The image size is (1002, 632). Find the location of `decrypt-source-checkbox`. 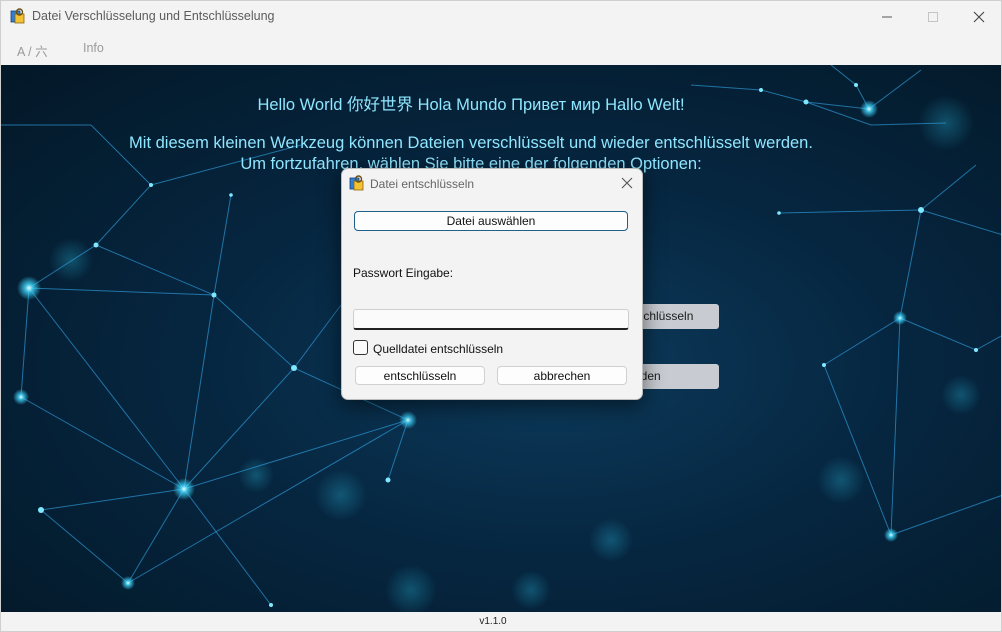

decrypt-source-checkbox is located at coordinates (360, 347).